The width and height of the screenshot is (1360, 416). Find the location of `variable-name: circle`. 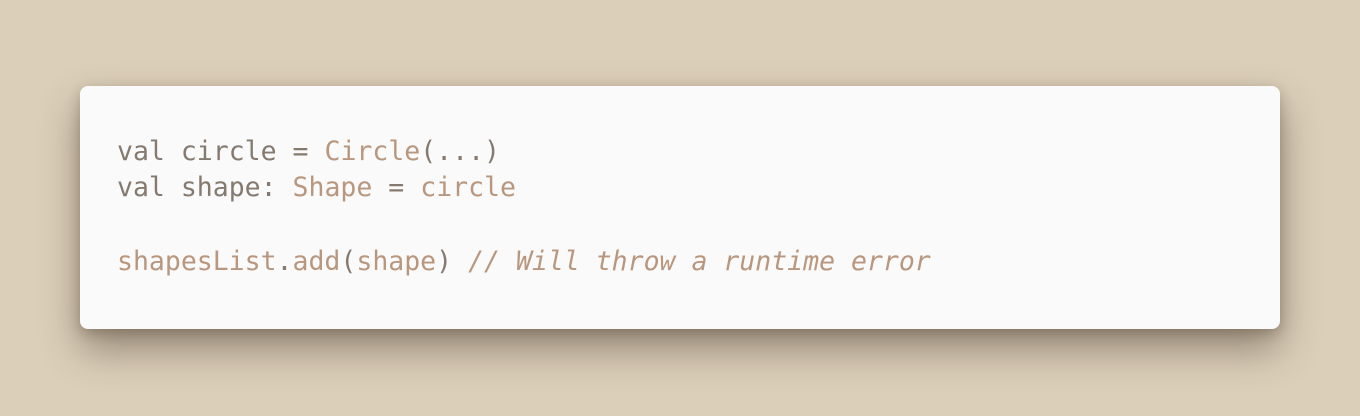

variable-name: circle is located at coordinates (228, 151).